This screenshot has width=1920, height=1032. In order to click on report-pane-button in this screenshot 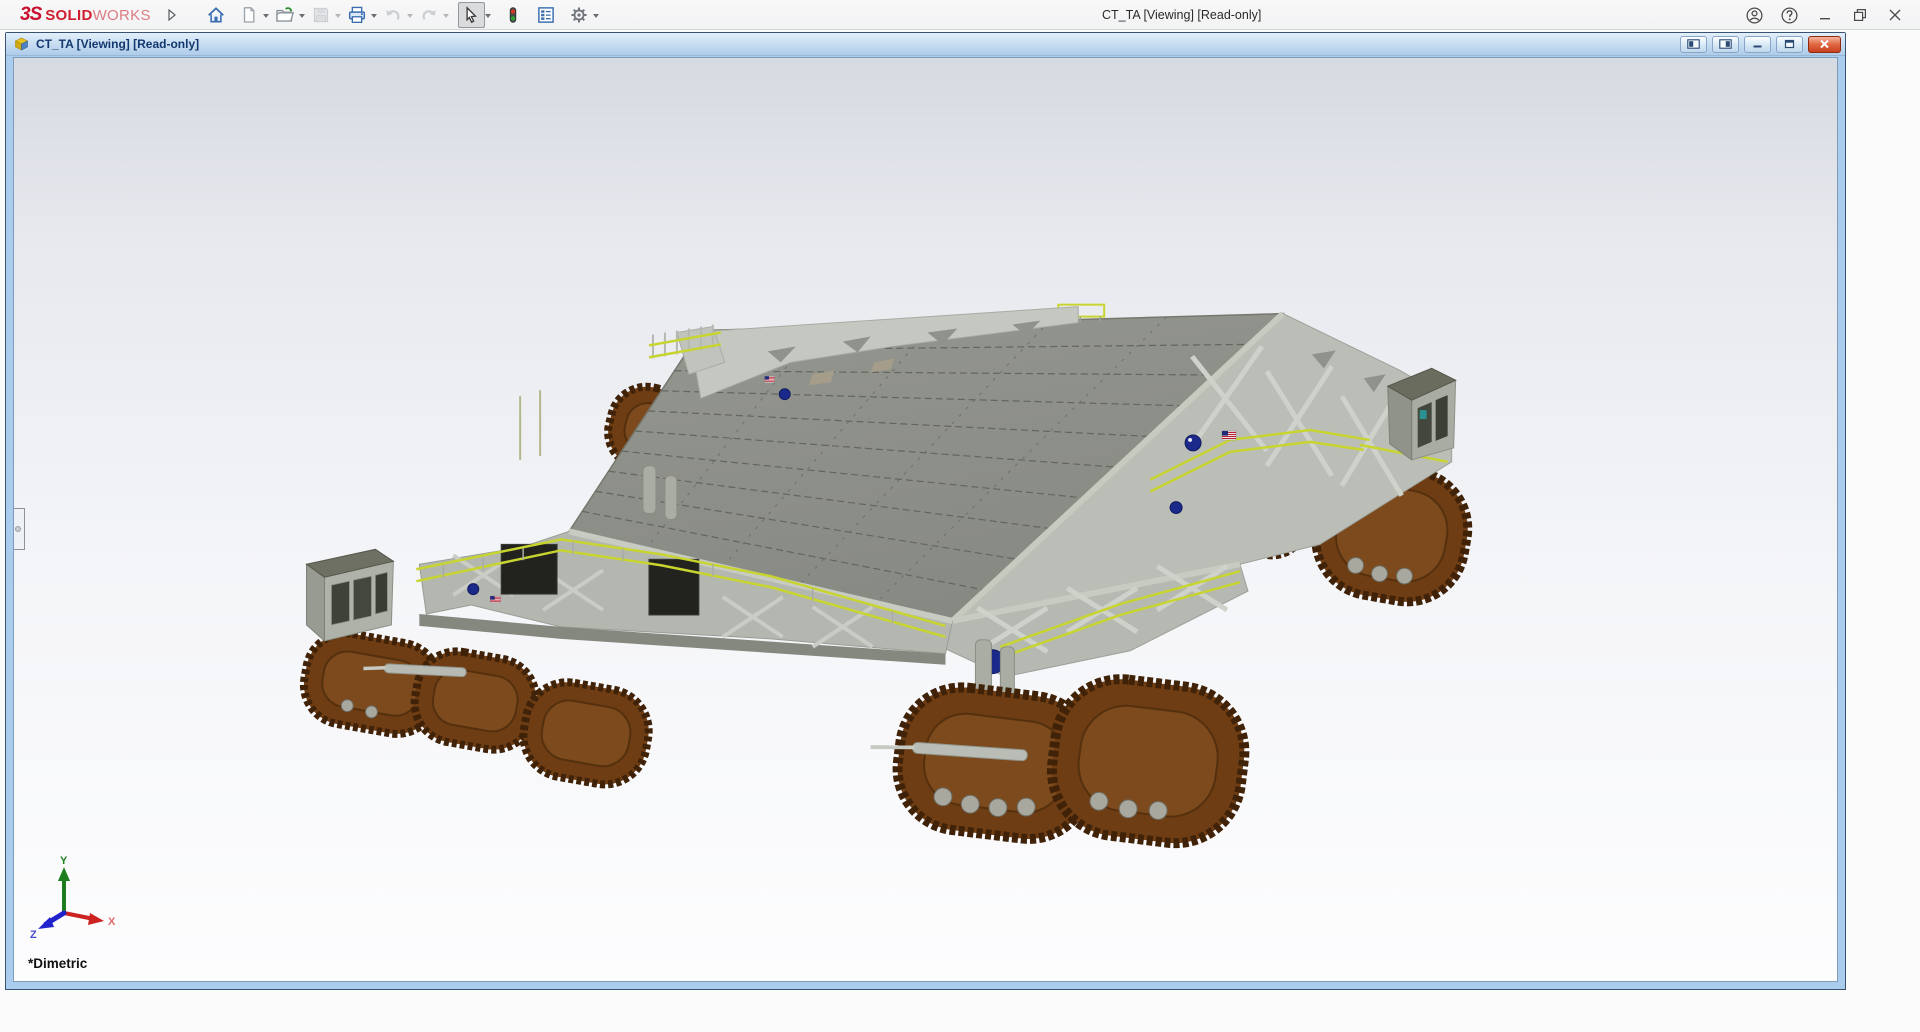, I will do `click(546, 15)`.